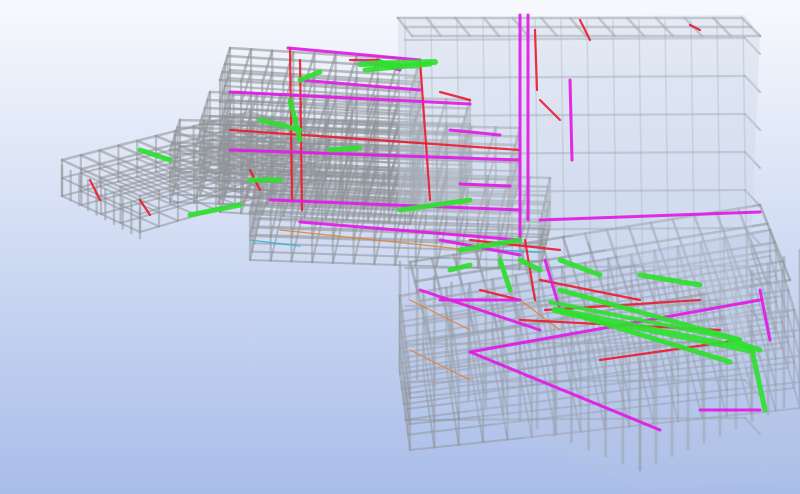 The height and width of the screenshot is (494, 800). I want to click on green-duct, so click(345, 149).